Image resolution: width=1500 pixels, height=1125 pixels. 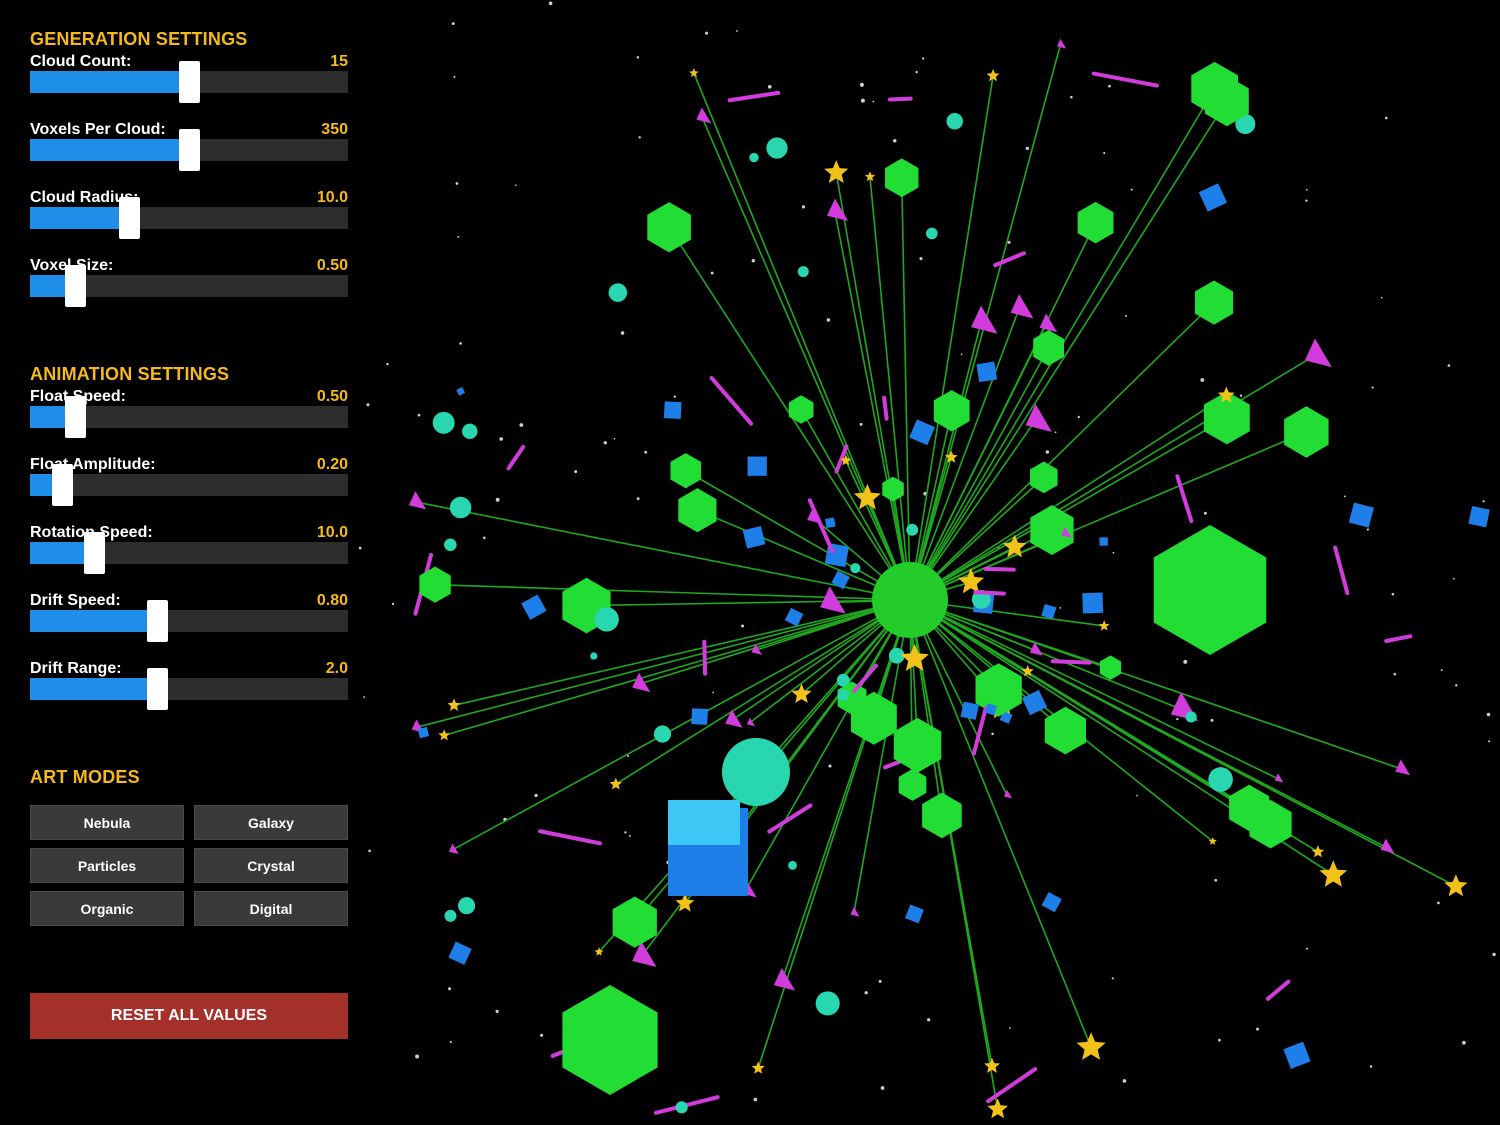 What do you see at coordinates (704, 822) in the screenshot?
I see `blue-cube-top` at bounding box center [704, 822].